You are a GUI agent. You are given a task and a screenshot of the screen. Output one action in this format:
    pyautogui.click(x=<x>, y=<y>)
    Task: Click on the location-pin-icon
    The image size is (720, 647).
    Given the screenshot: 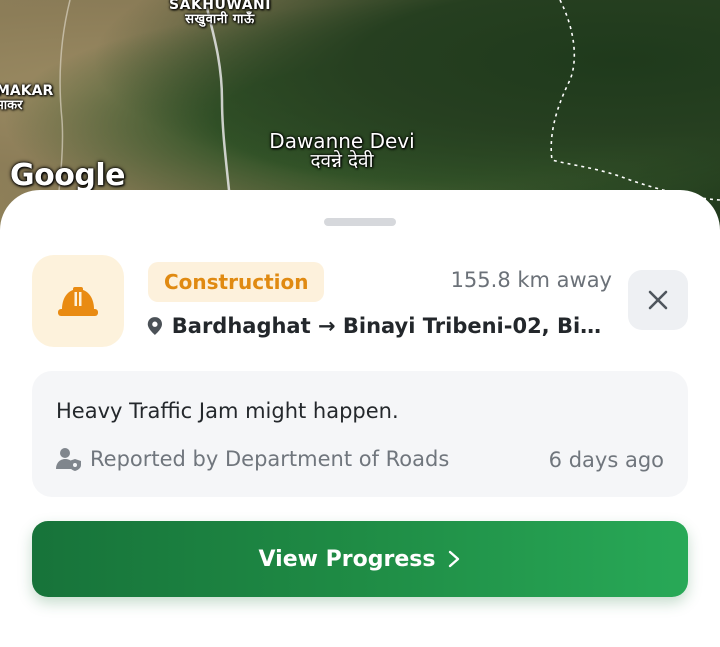 What is the action you would take?
    pyautogui.click(x=154, y=326)
    